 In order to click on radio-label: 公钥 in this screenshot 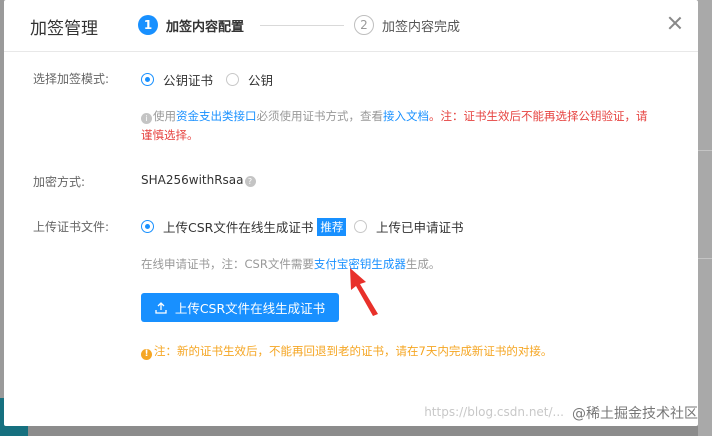, I will do `click(261, 80)`.